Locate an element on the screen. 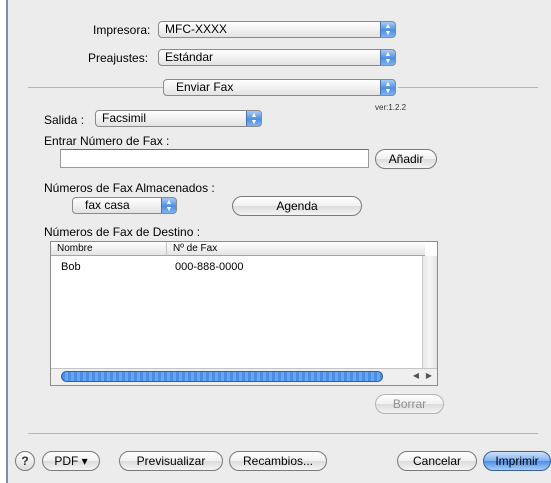 The width and height of the screenshot is (551, 483). agenda-button: Agenda is located at coordinates (297, 206).